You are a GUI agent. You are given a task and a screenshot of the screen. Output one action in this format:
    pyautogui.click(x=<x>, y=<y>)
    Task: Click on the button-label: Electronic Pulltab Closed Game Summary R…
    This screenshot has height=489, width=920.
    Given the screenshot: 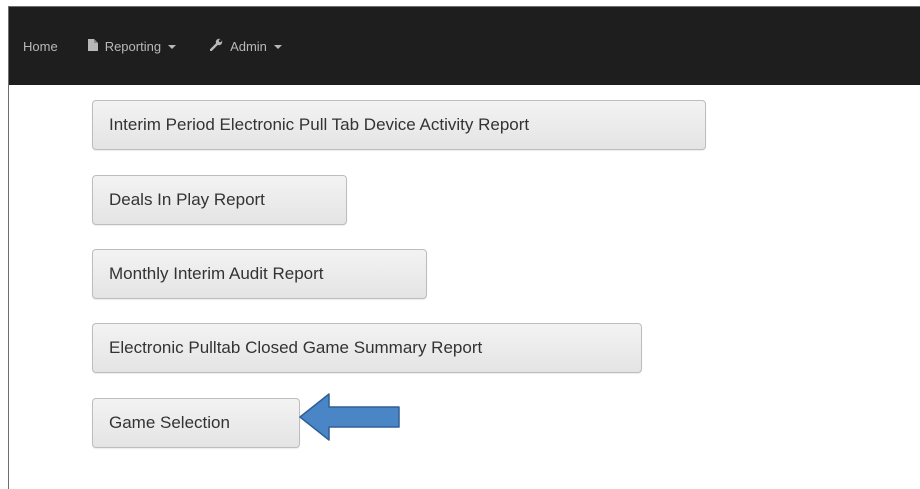 What is the action you would take?
    pyautogui.click(x=296, y=347)
    